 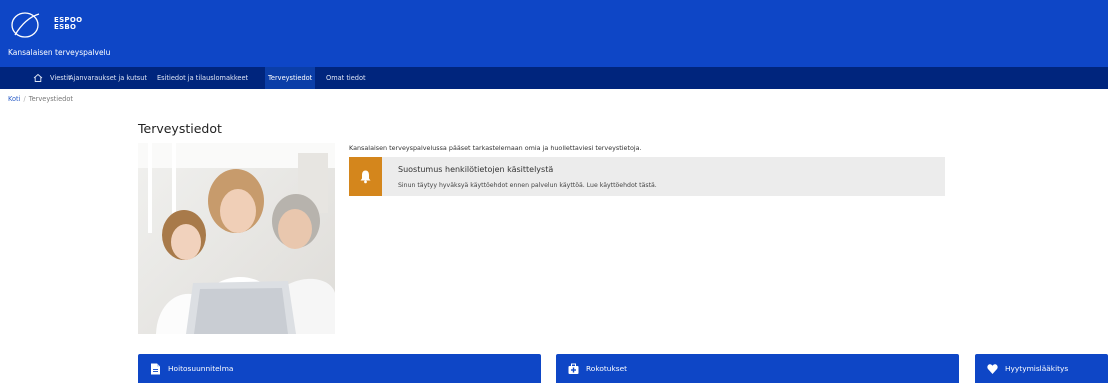 I want to click on espoo-logo, so click(x=29, y=25).